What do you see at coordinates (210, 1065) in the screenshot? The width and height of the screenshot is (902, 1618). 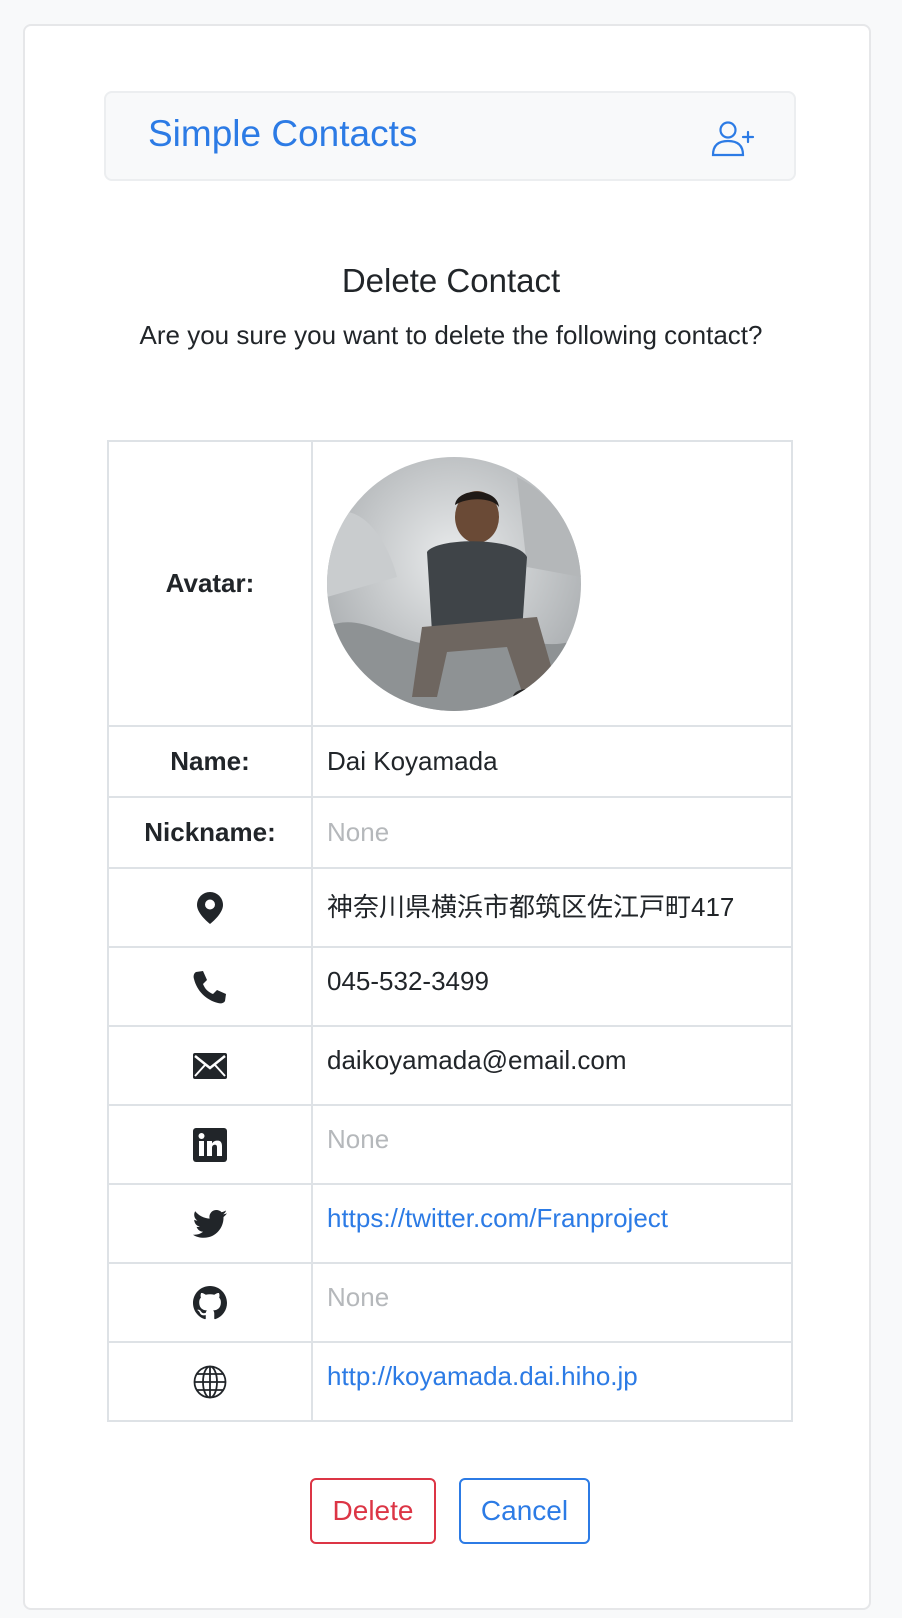 I see `envelope-icon` at bounding box center [210, 1065].